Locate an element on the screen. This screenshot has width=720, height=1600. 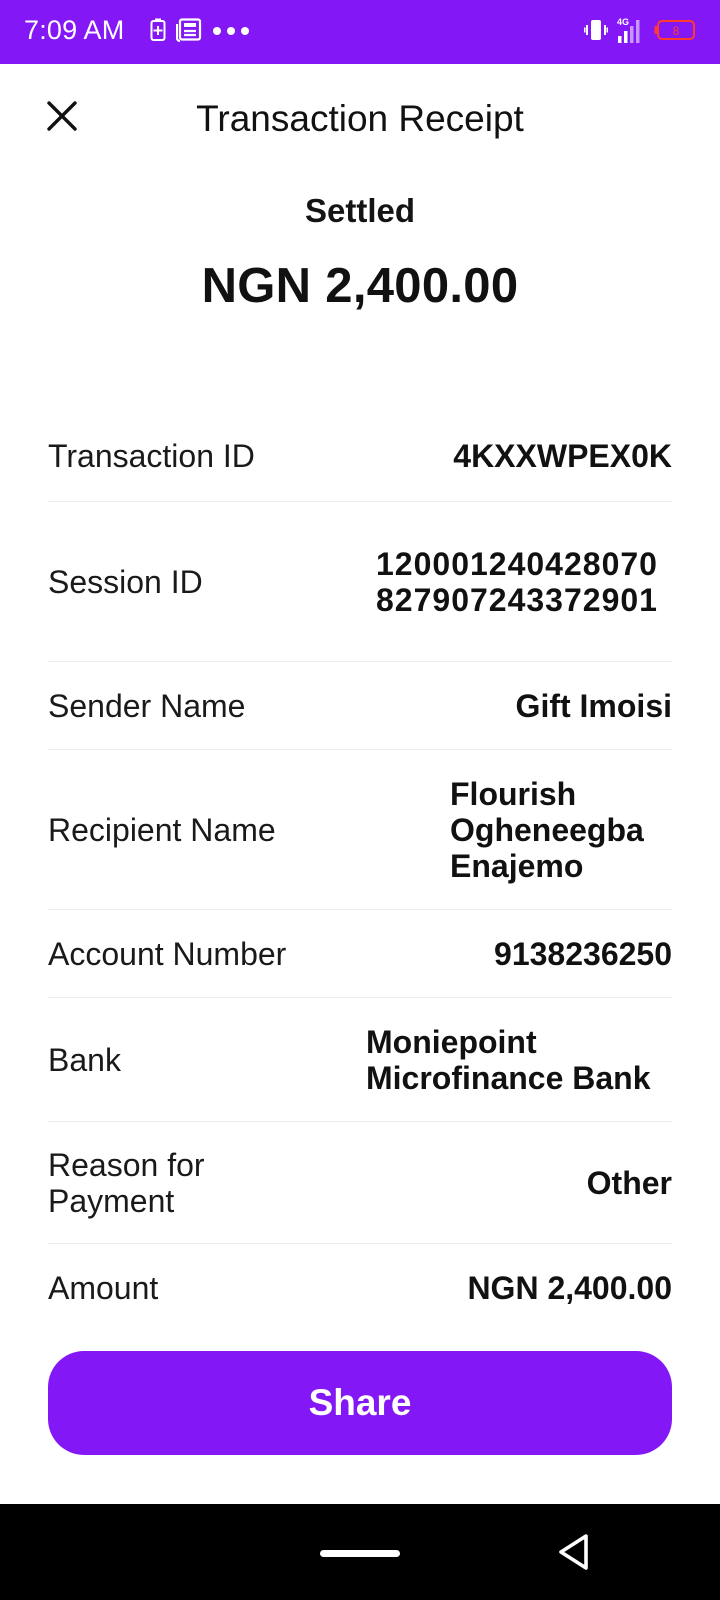
back-triangle-icon is located at coordinates (573, 1552).